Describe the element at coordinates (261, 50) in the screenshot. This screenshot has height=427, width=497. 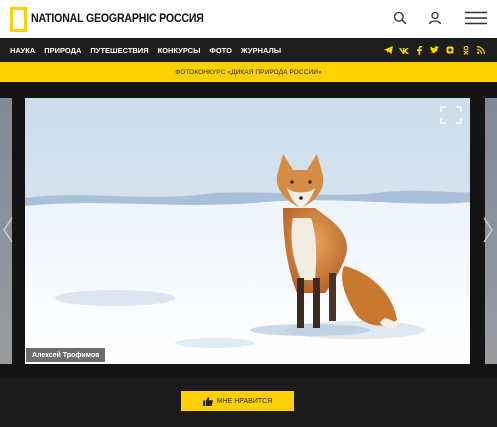
I see `nav-item-zhurnaly: ЖУРНАЛЫ` at that location.